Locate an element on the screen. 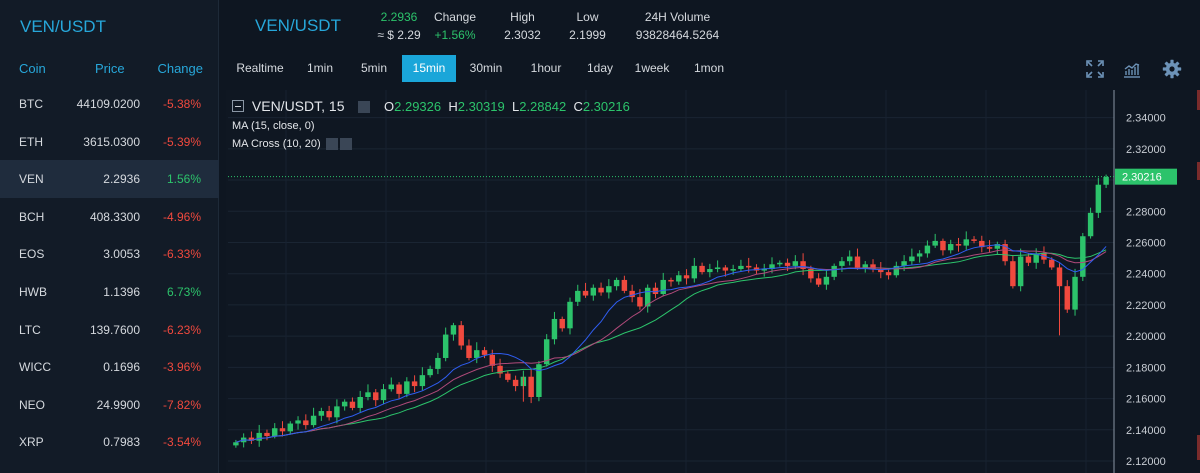 This screenshot has width=1200, height=473. coin-change: -6.33% is located at coordinates (181, 254).